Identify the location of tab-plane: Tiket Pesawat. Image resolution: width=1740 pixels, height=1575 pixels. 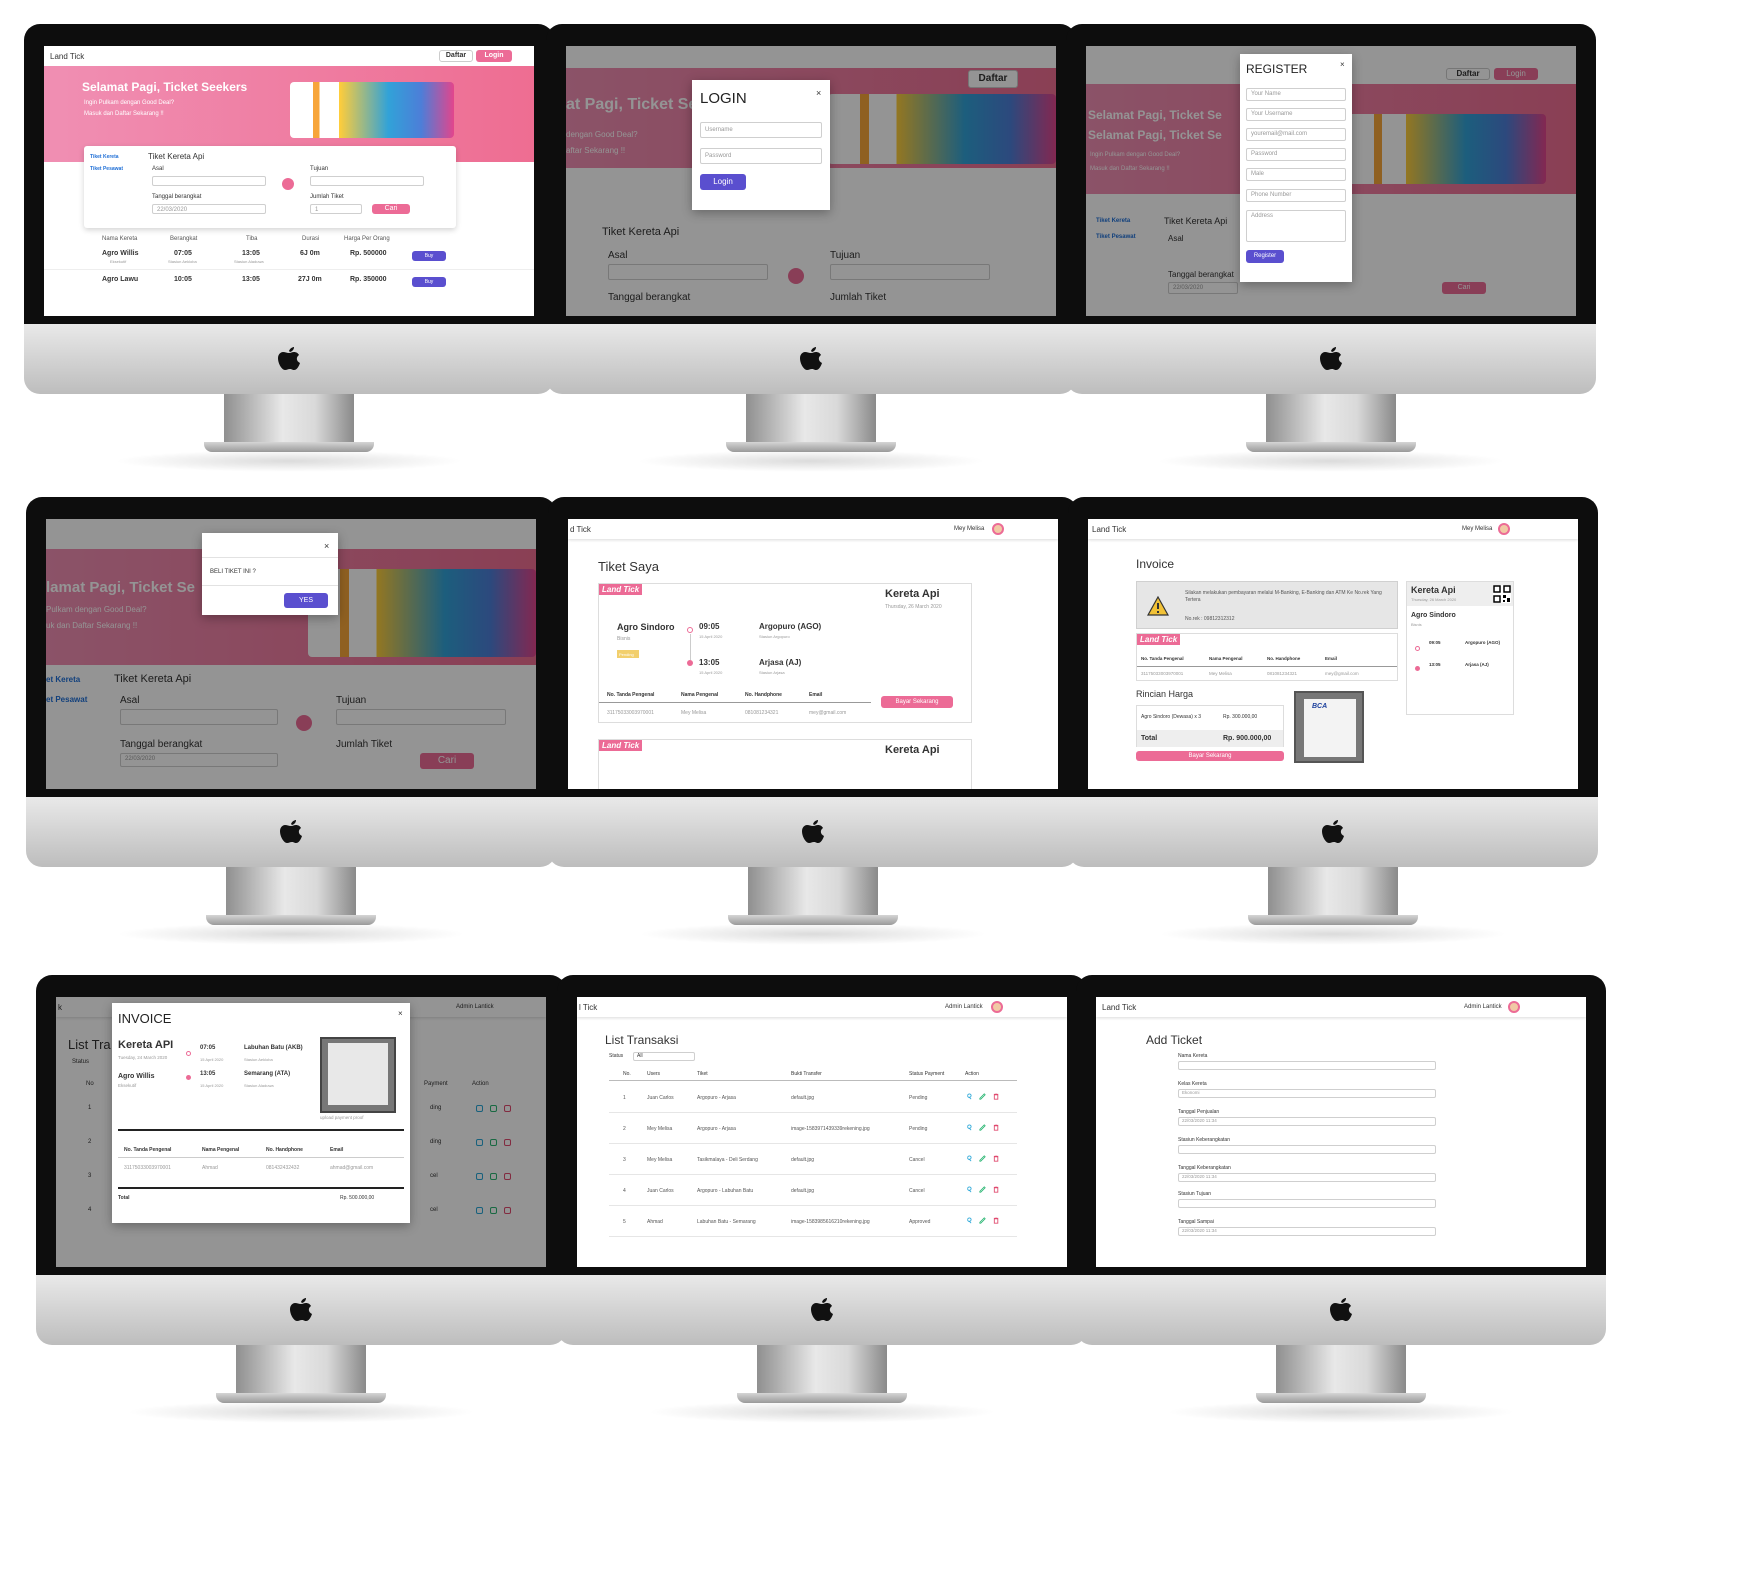
(106, 169).